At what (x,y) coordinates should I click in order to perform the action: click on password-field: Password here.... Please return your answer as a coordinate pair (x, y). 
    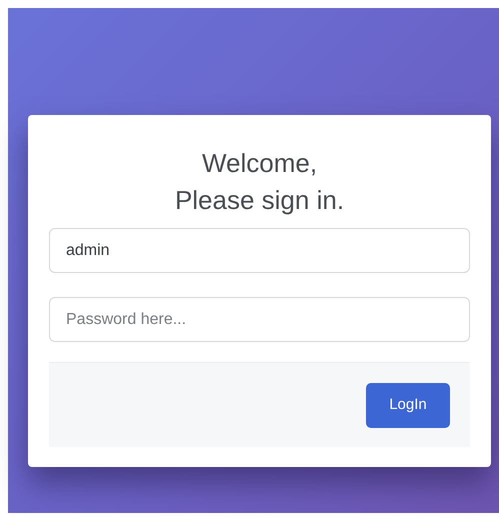
    Looking at the image, I should click on (259, 319).